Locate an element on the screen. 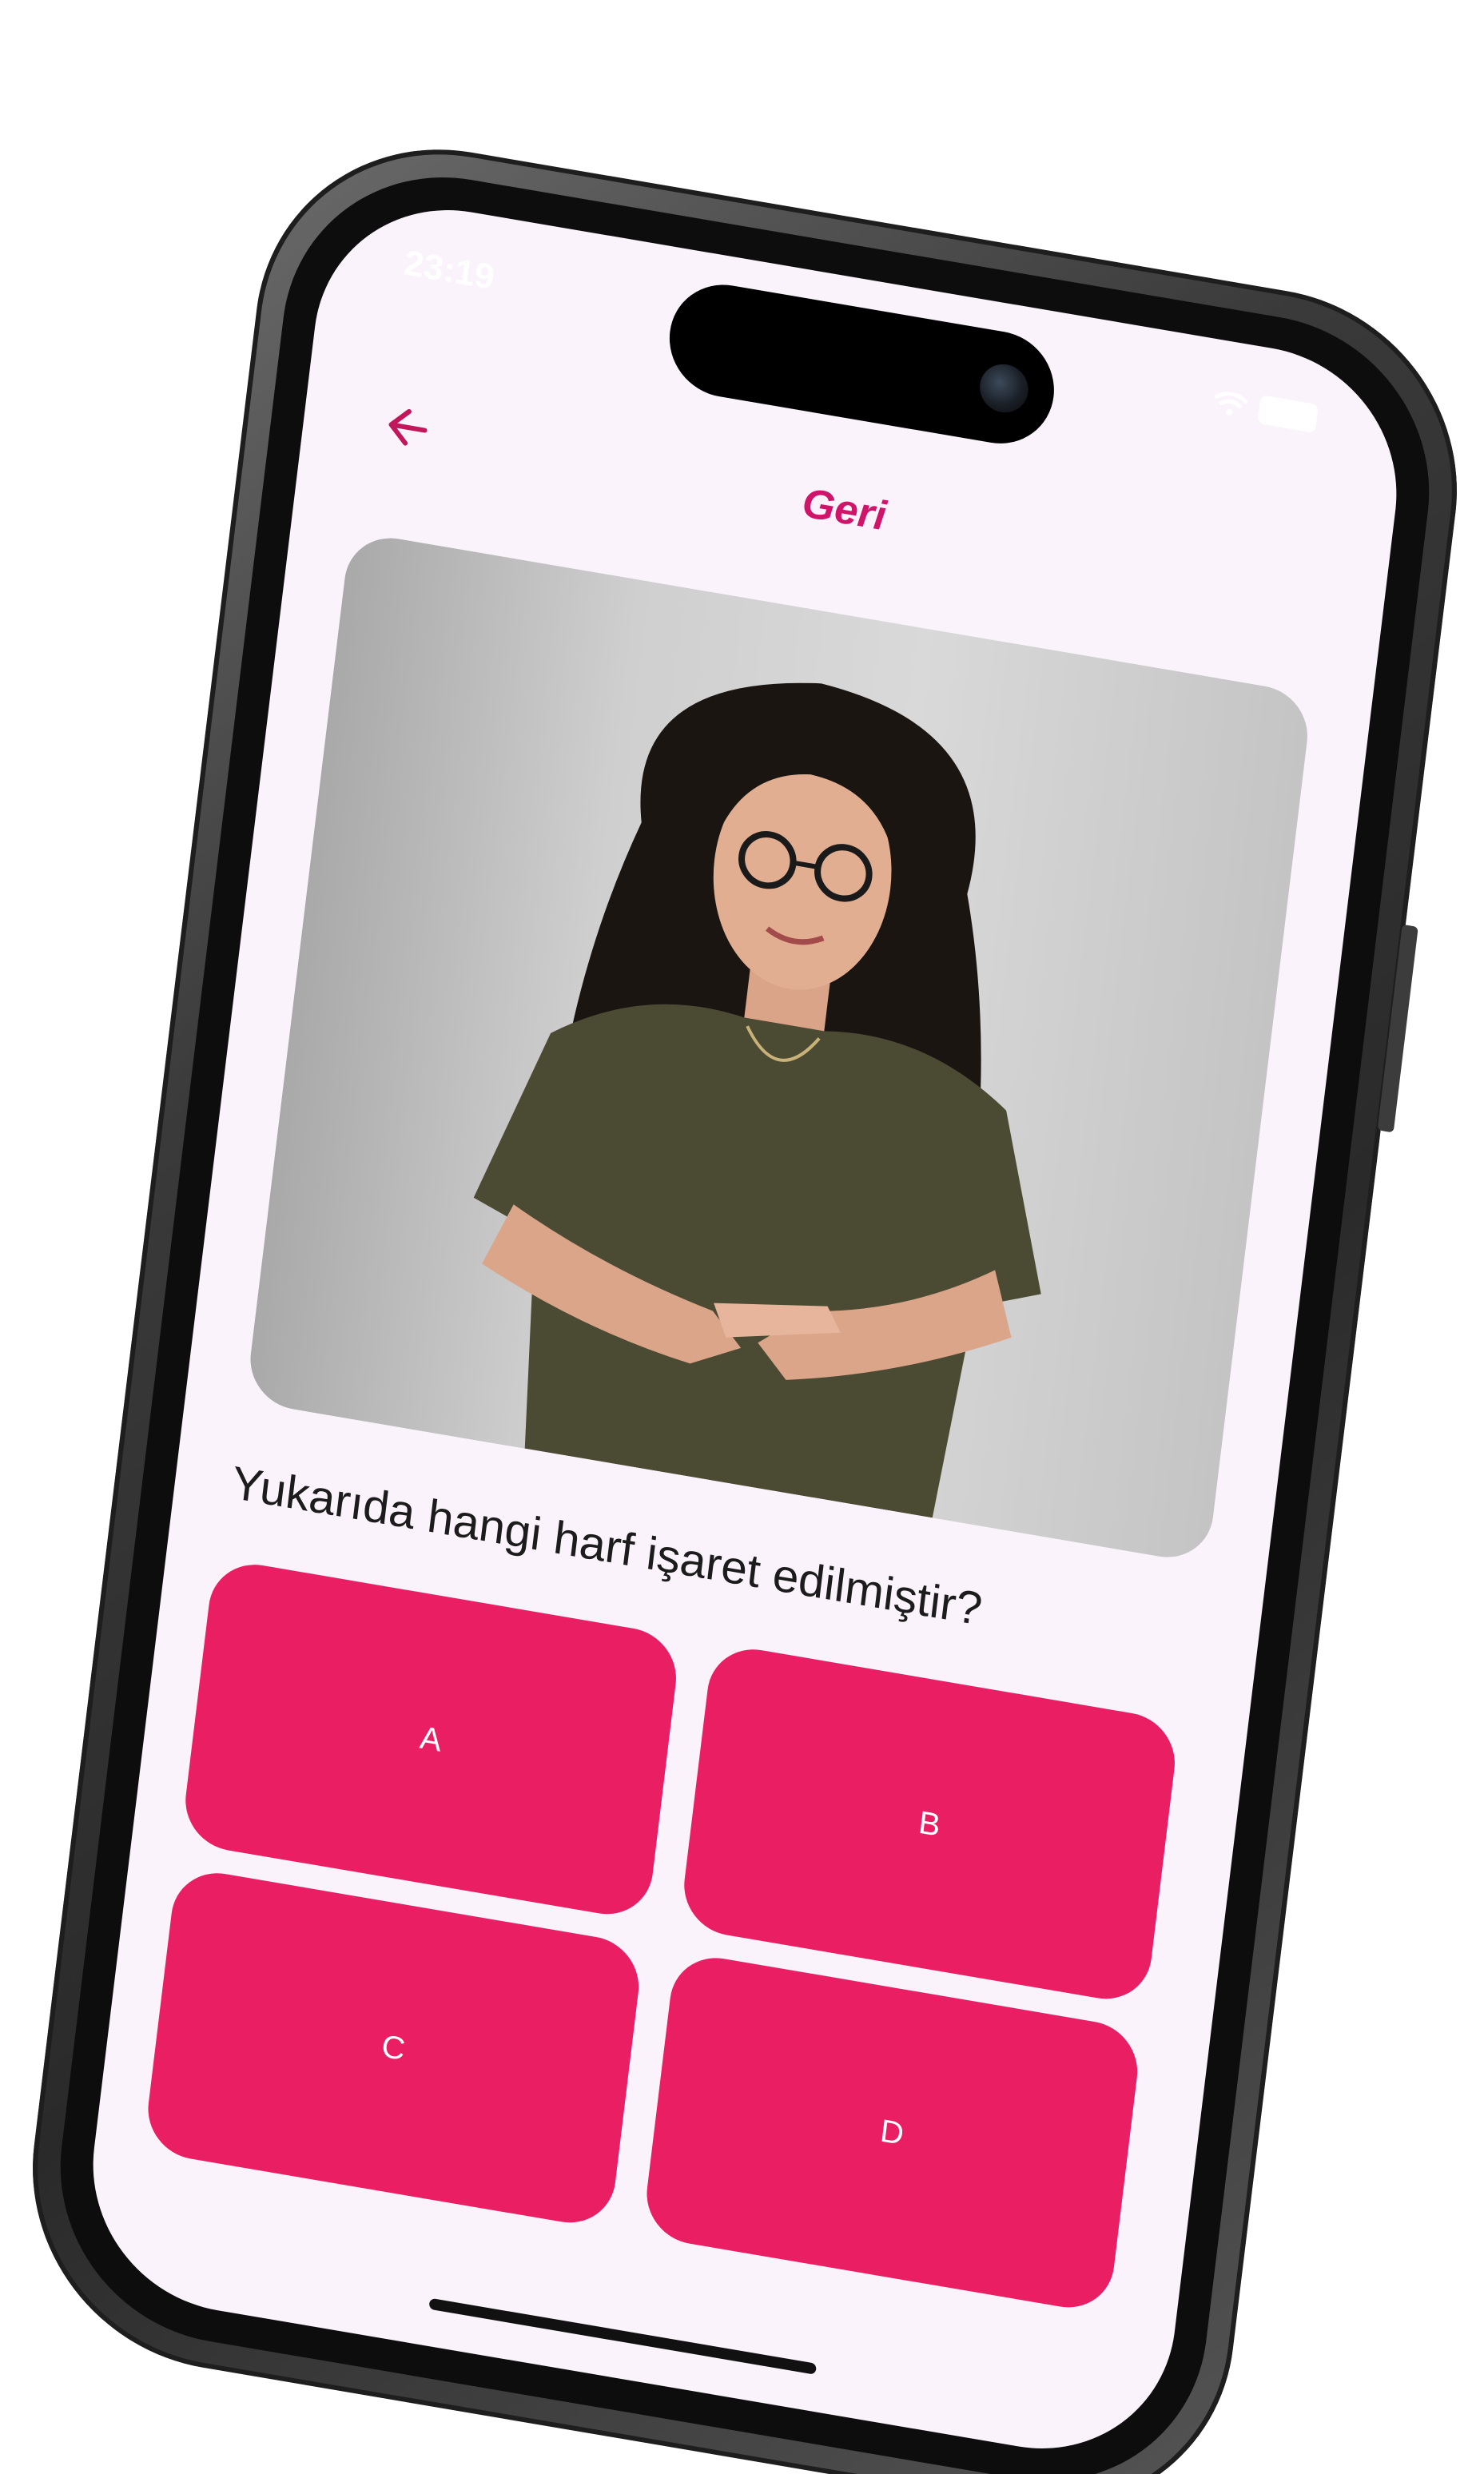 This screenshot has width=1484, height=2474. answer-option-d: D is located at coordinates (892, 2133).